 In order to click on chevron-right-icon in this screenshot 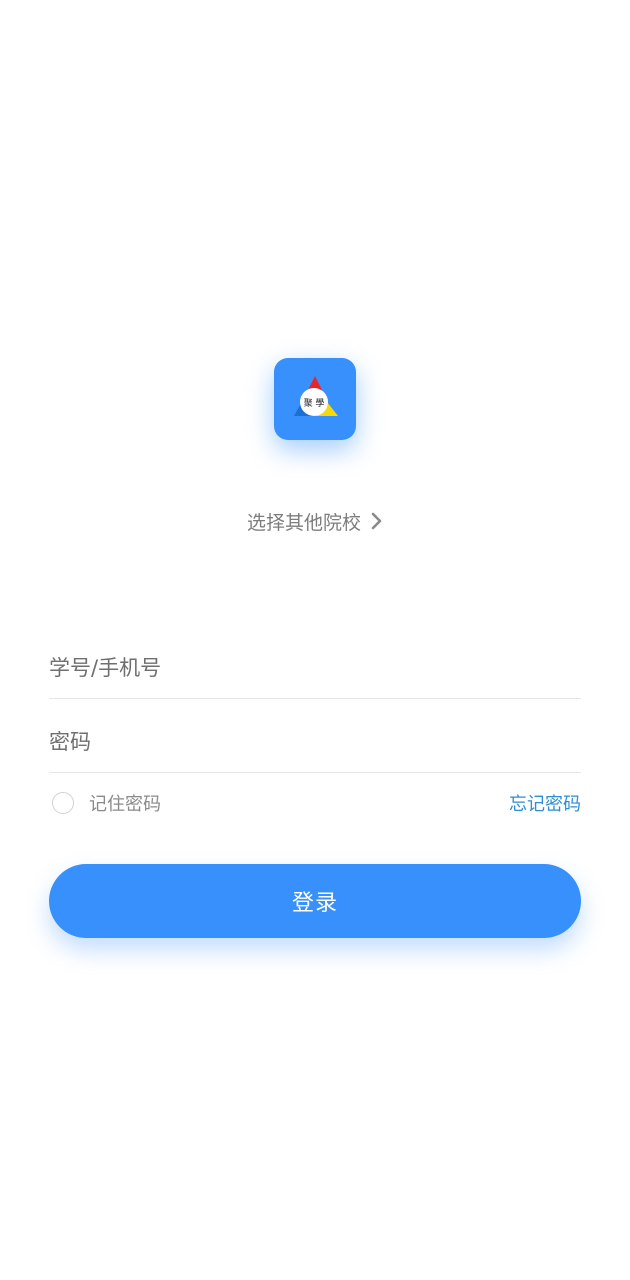, I will do `click(376, 521)`.